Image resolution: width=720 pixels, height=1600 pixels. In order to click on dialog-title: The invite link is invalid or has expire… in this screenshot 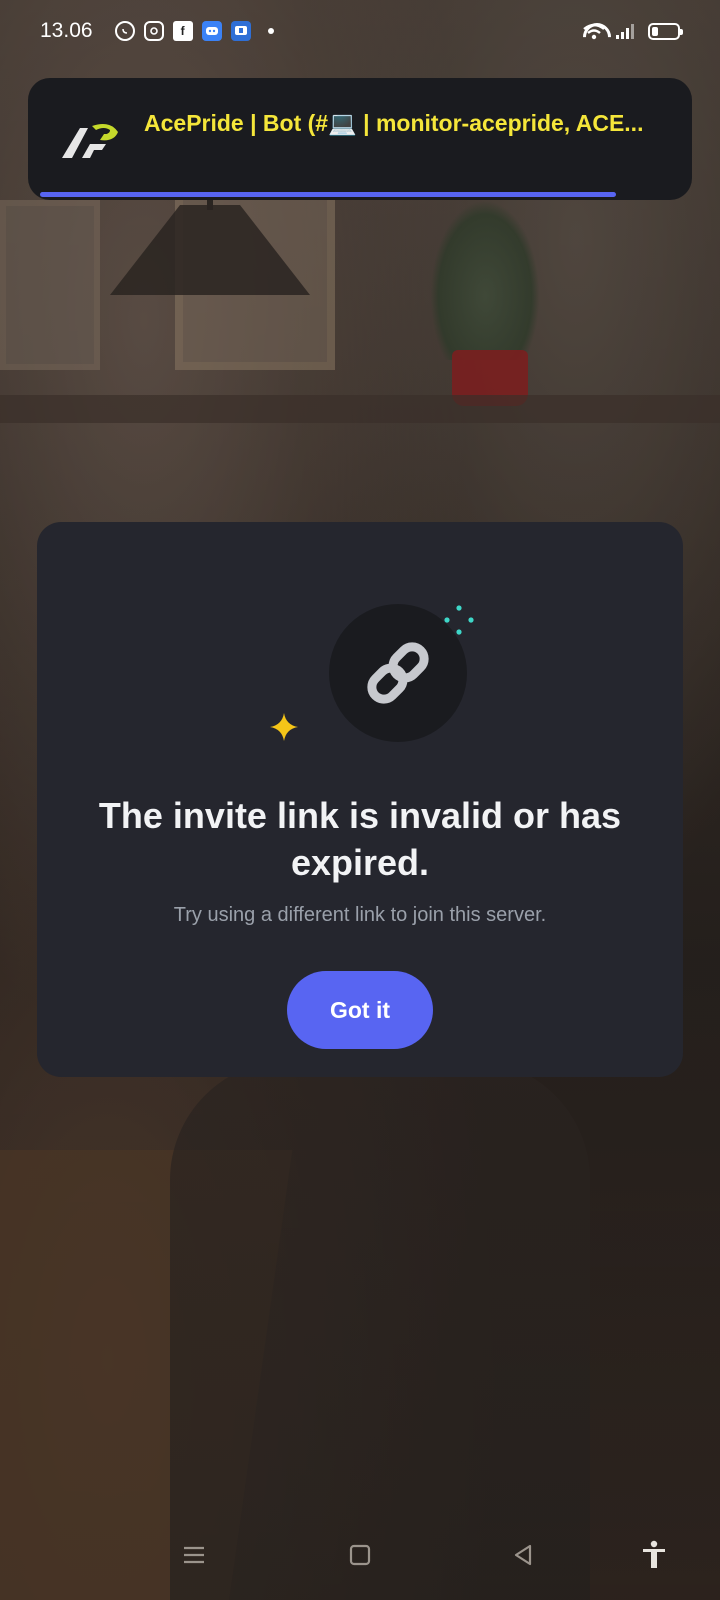, I will do `click(360, 839)`.